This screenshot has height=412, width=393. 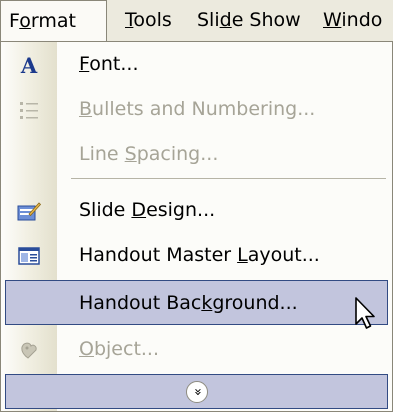 I want to click on menu-bar: Format Tools Slide Show Windo, so click(x=196, y=21).